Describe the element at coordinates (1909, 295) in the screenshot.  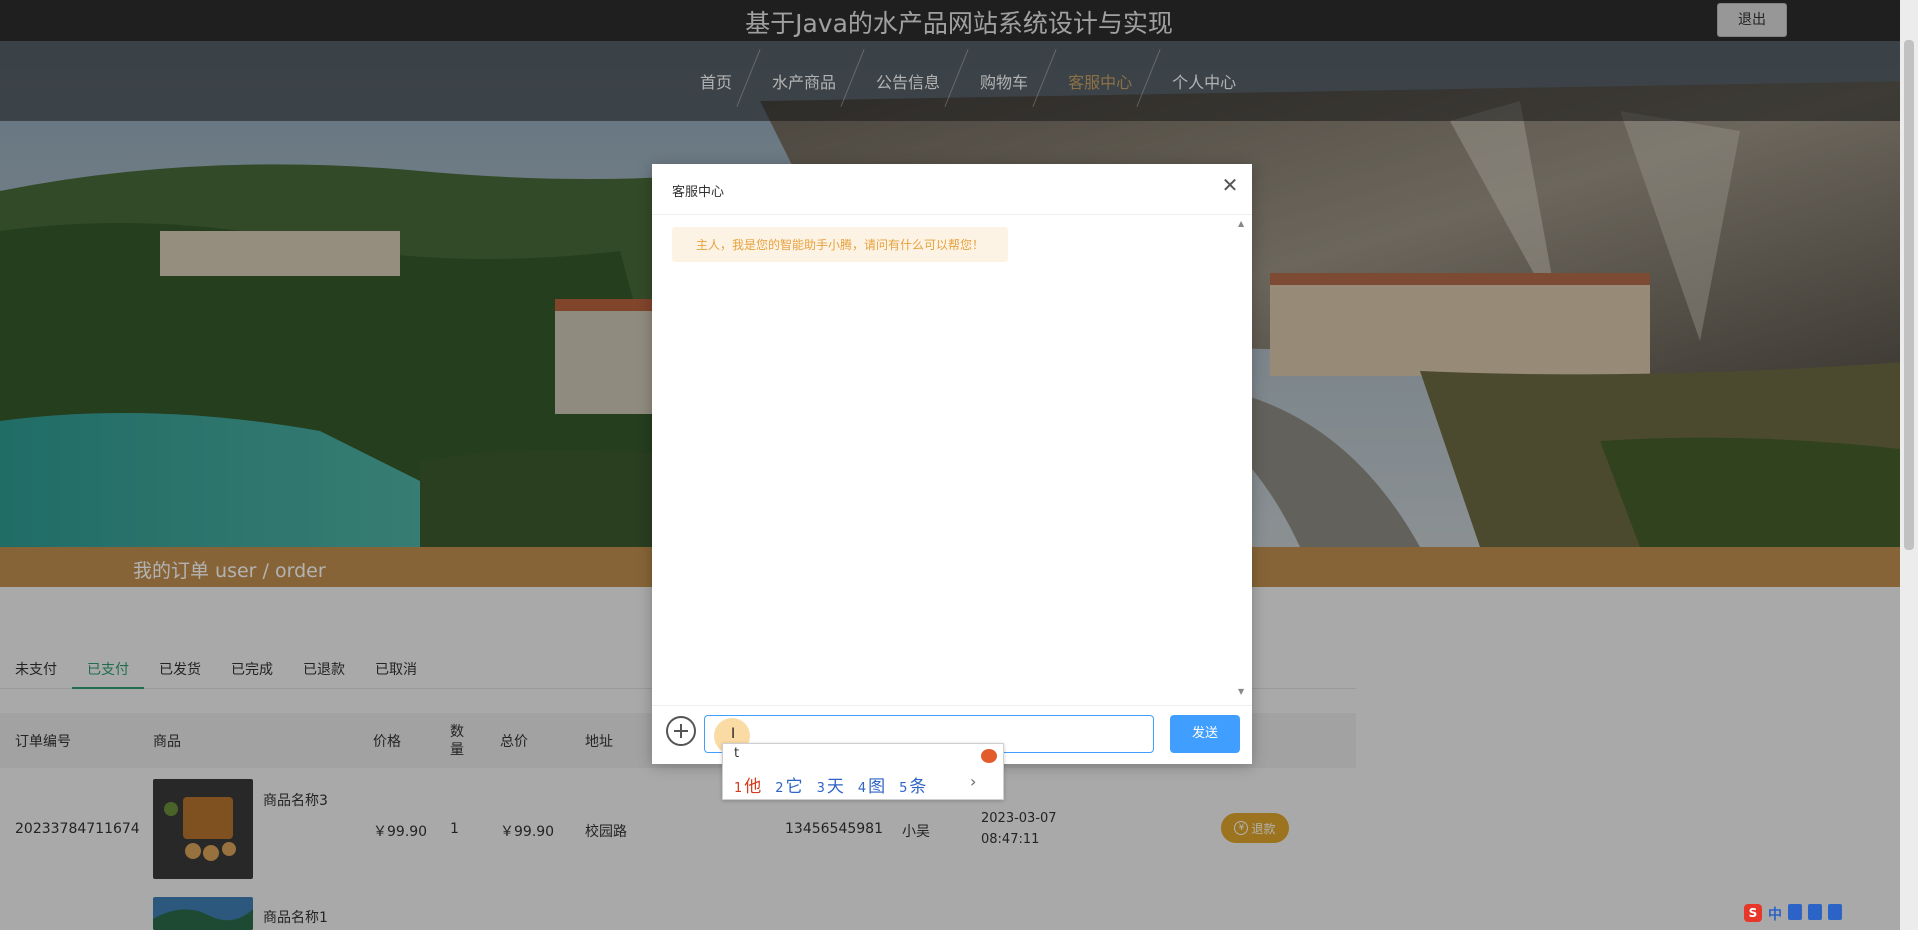
I see `page-scrollbar-thumb` at that location.